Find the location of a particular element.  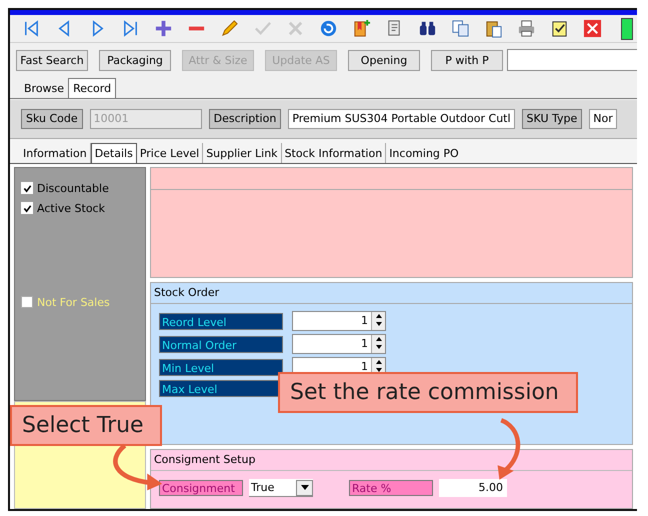

checkbox: Active Stock is located at coordinates (83, 208).